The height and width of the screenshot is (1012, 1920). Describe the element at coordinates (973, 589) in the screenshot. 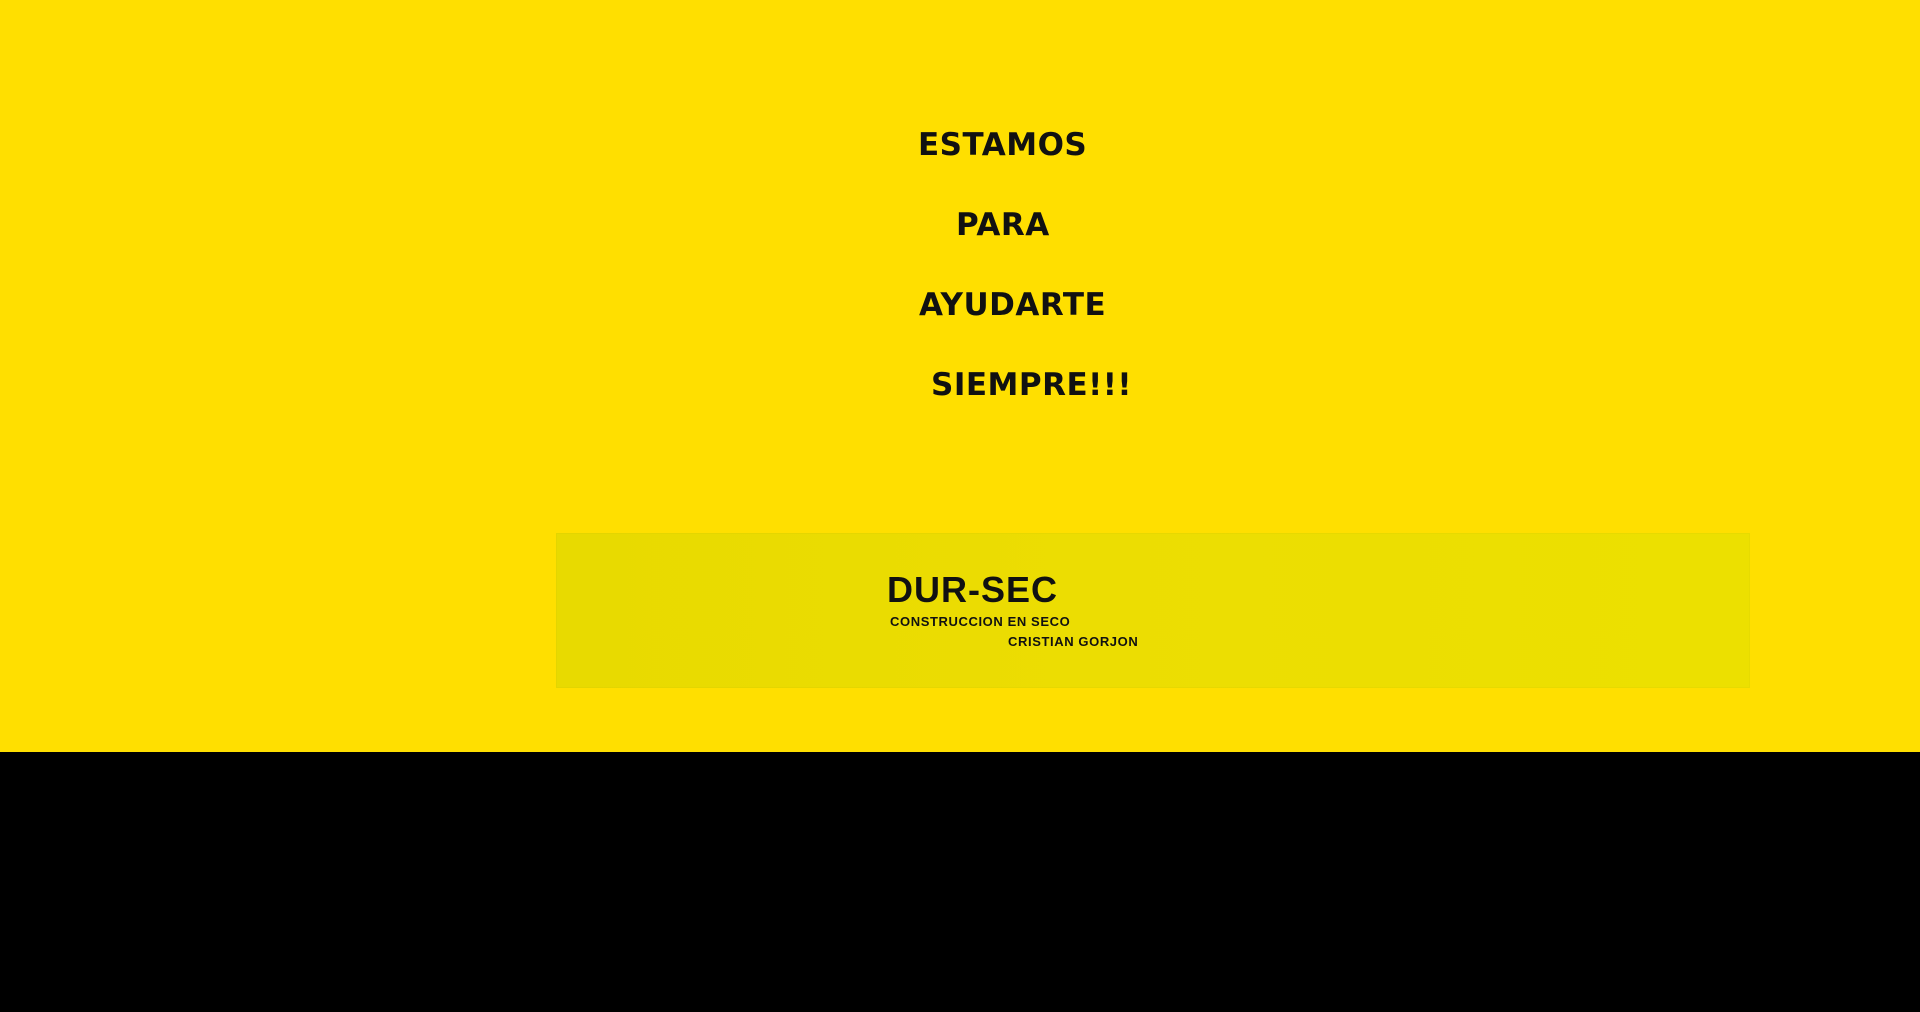

I see `company-name-logo: DUR-SEC` at that location.